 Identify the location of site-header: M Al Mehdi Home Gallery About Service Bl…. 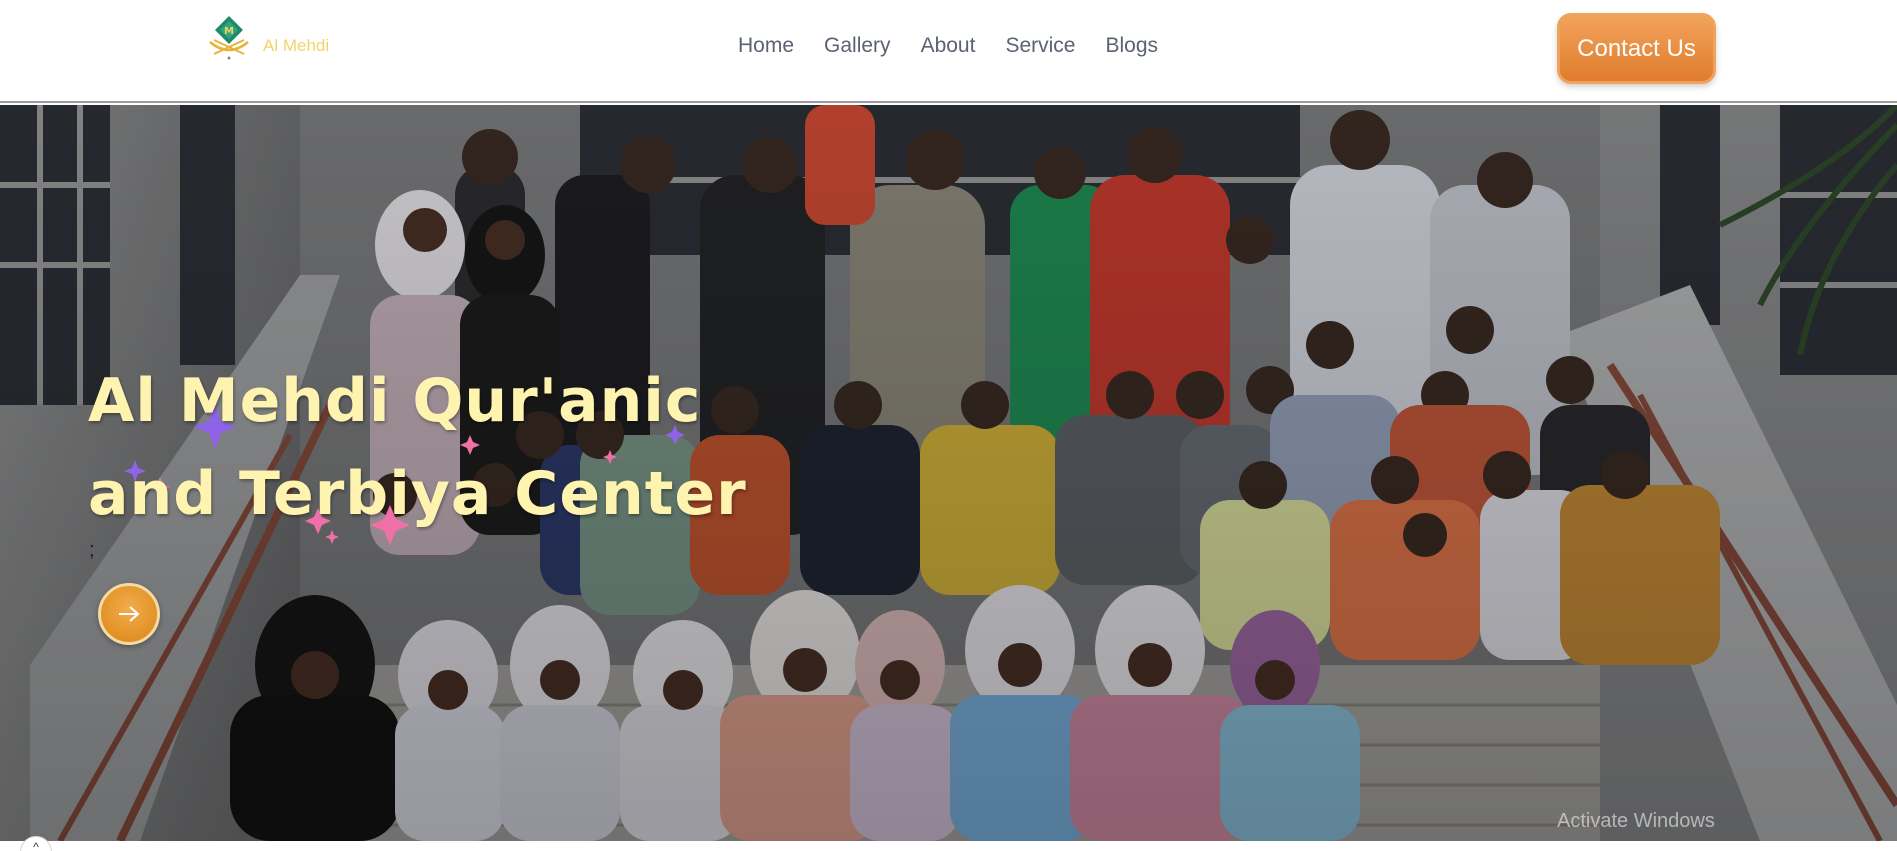
(948, 51).